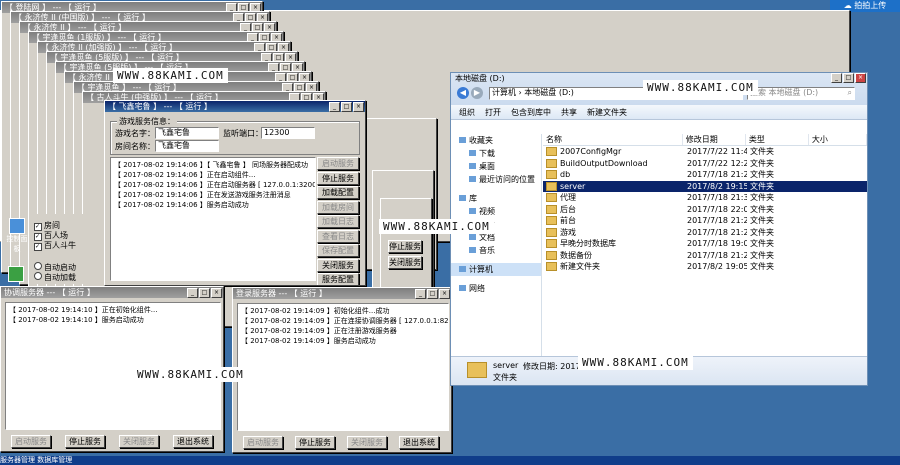 This screenshot has height=465, width=900. What do you see at coordinates (477, 93) in the screenshot?
I see `forward-button: ▶` at bounding box center [477, 93].